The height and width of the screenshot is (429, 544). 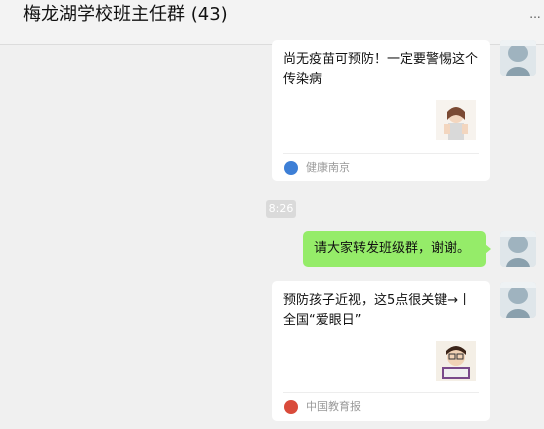 I want to click on source-name: 中国教育报, so click(x=333, y=406).